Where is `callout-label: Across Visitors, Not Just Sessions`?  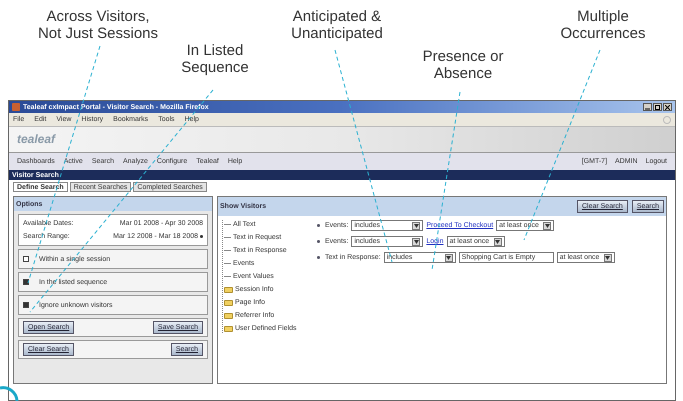
callout-label: Across Visitors, Not Just Sessions is located at coordinates (98, 25).